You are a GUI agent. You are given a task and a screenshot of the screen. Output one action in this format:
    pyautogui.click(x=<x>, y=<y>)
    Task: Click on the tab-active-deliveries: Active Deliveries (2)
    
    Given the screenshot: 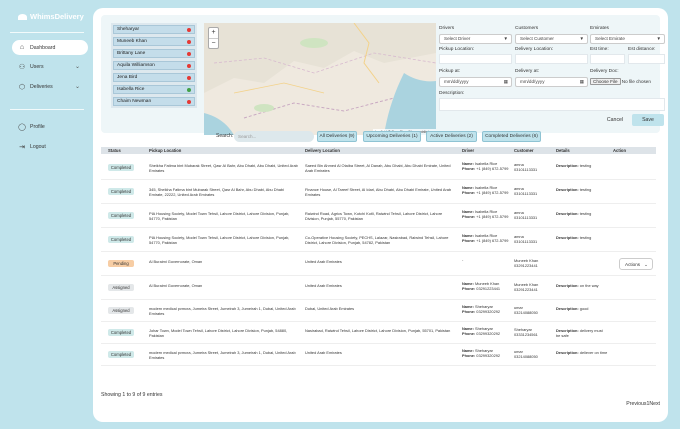 What is the action you would take?
    pyautogui.click(x=451, y=136)
    